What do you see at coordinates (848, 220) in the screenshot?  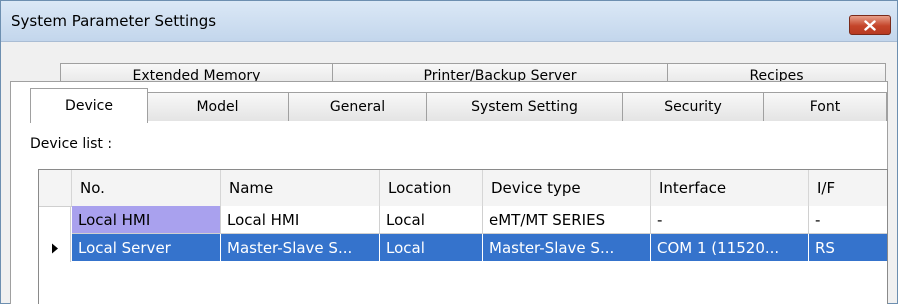 I see `cell-if: -` at bounding box center [848, 220].